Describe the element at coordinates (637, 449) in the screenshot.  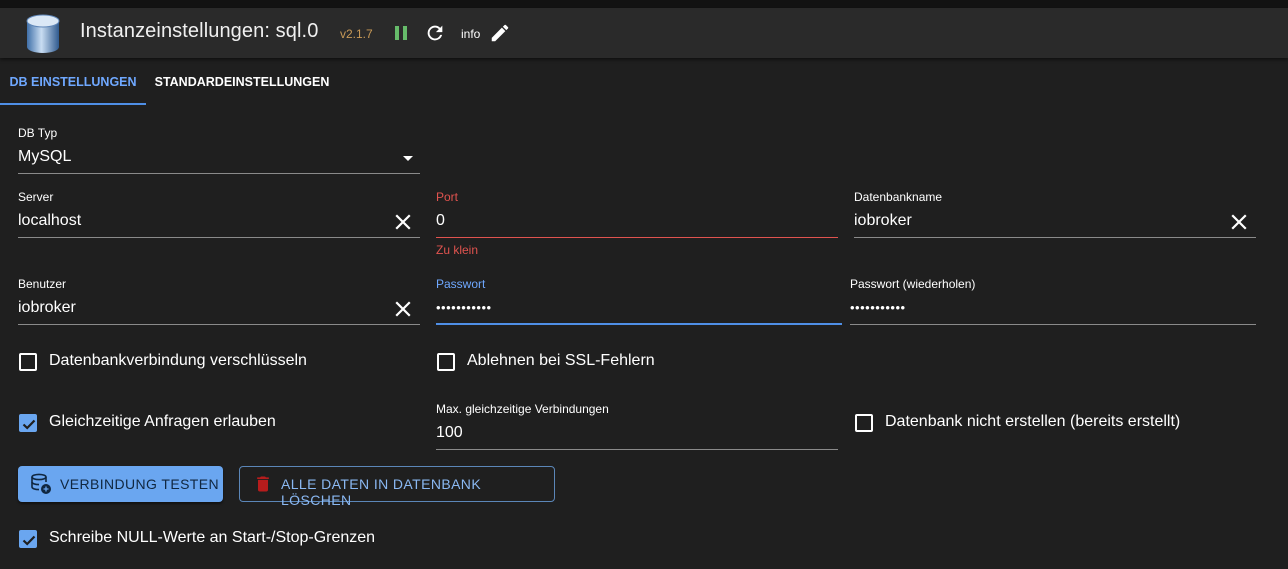
I see `max-connections-underline` at that location.